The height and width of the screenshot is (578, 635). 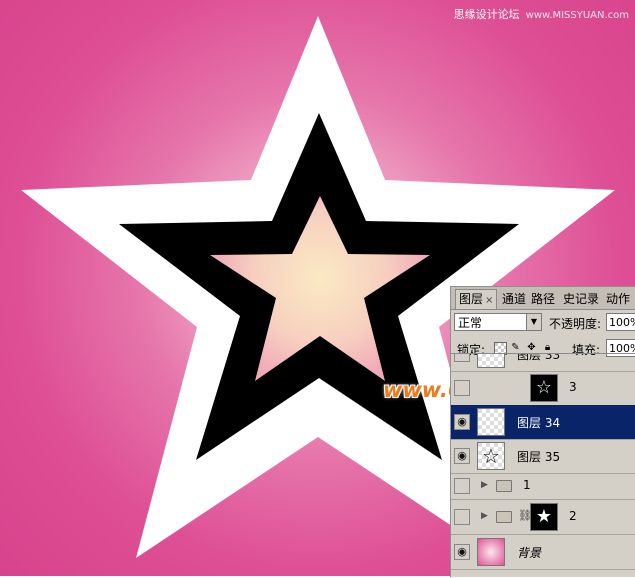 What do you see at coordinates (575, 324) in the screenshot?
I see `opacity-label: 不透明度:` at bounding box center [575, 324].